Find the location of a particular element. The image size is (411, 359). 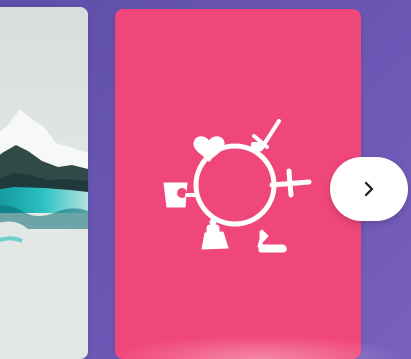

life-cycle-icon is located at coordinates (237, 186).